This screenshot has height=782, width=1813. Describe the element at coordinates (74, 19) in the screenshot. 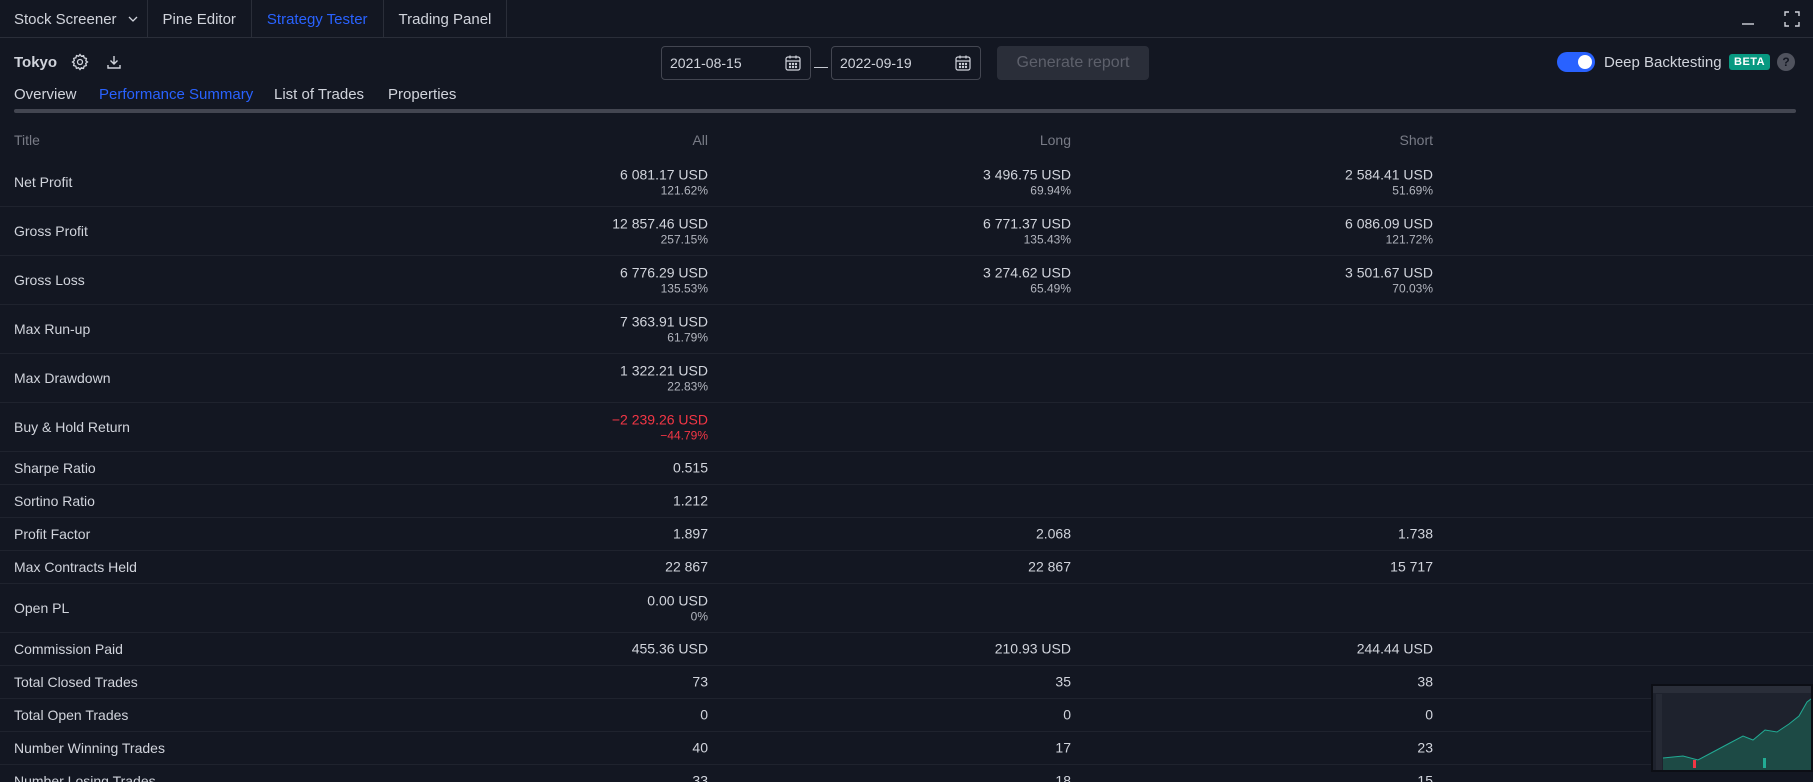

I see `tab-stock-screener: Stock Screener` at that location.